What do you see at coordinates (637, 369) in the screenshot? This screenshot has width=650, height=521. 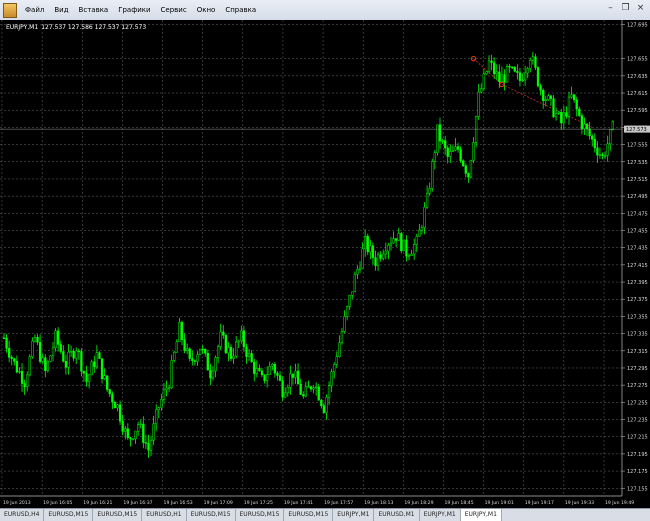 I see `y-tick-label: 127.295` at bounding box center [637, 369].